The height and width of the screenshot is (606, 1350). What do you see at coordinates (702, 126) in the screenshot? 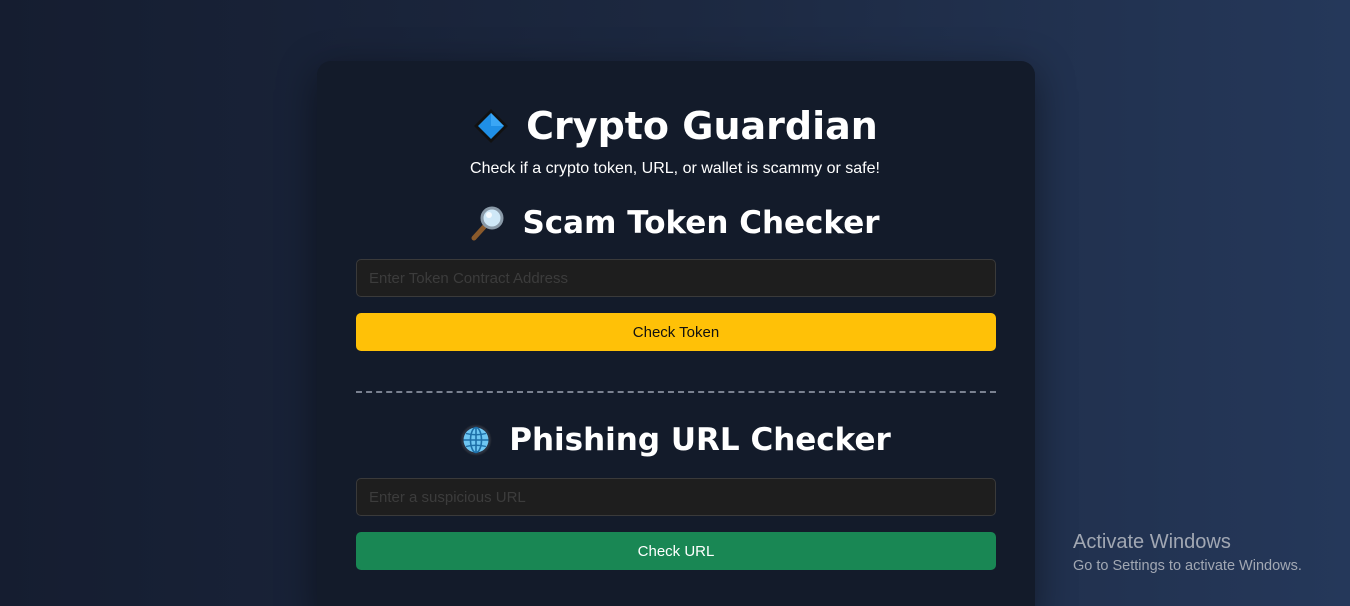
I see `app-title-text: Crypto Guardian` at bounding box center [702, 126].